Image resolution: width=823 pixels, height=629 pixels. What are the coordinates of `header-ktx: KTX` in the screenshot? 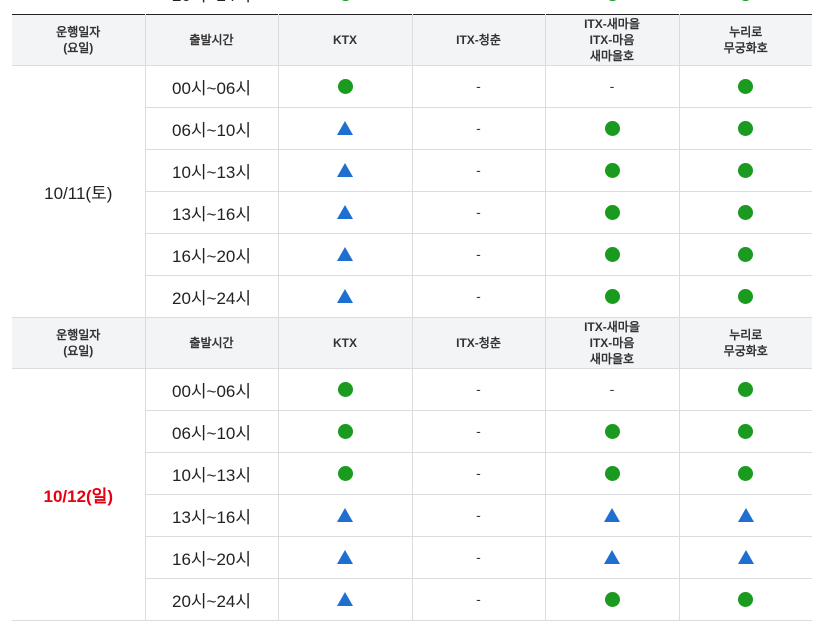 It's located at (345, 343).